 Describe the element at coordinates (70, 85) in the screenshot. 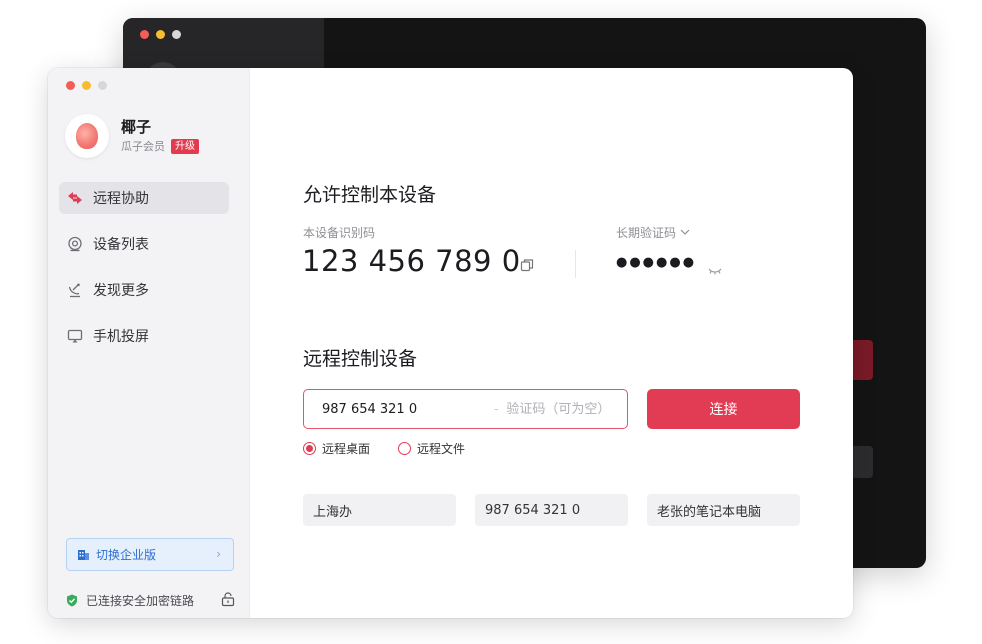

I see `close-button` at that location.